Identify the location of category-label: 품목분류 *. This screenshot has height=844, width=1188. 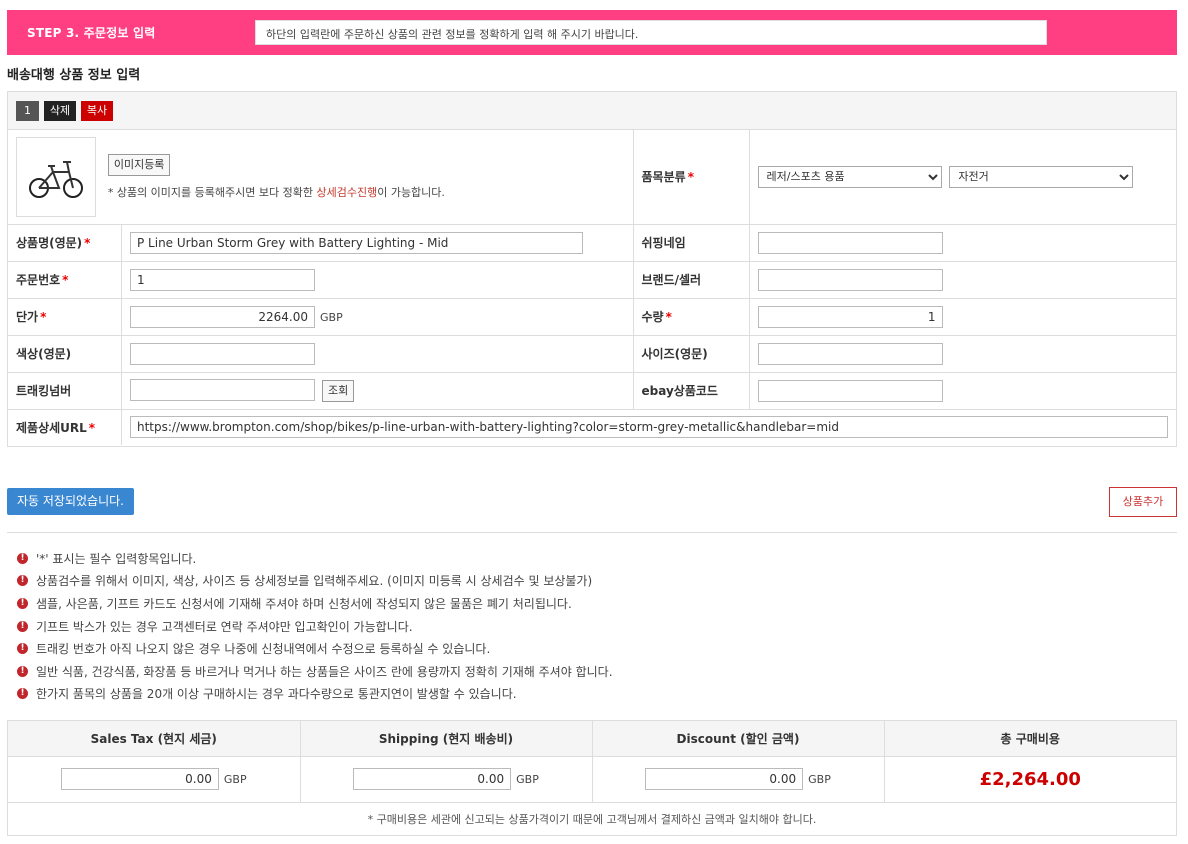
(691, 177).